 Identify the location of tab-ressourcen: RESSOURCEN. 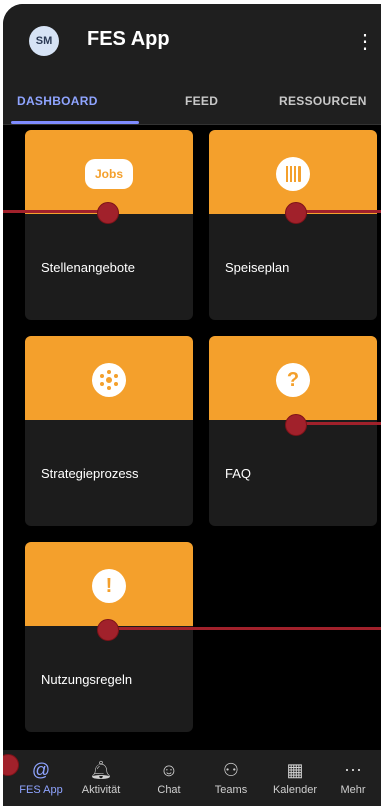
(323, 101).